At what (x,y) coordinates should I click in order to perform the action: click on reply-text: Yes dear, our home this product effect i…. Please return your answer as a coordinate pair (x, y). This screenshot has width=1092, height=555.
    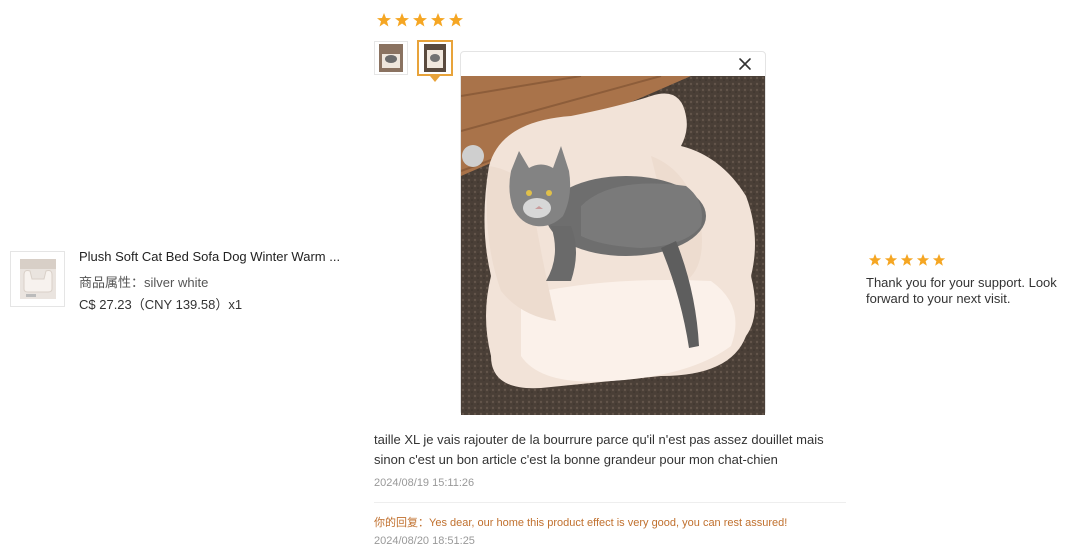
    Looking at the image, I should click on (608, 523).